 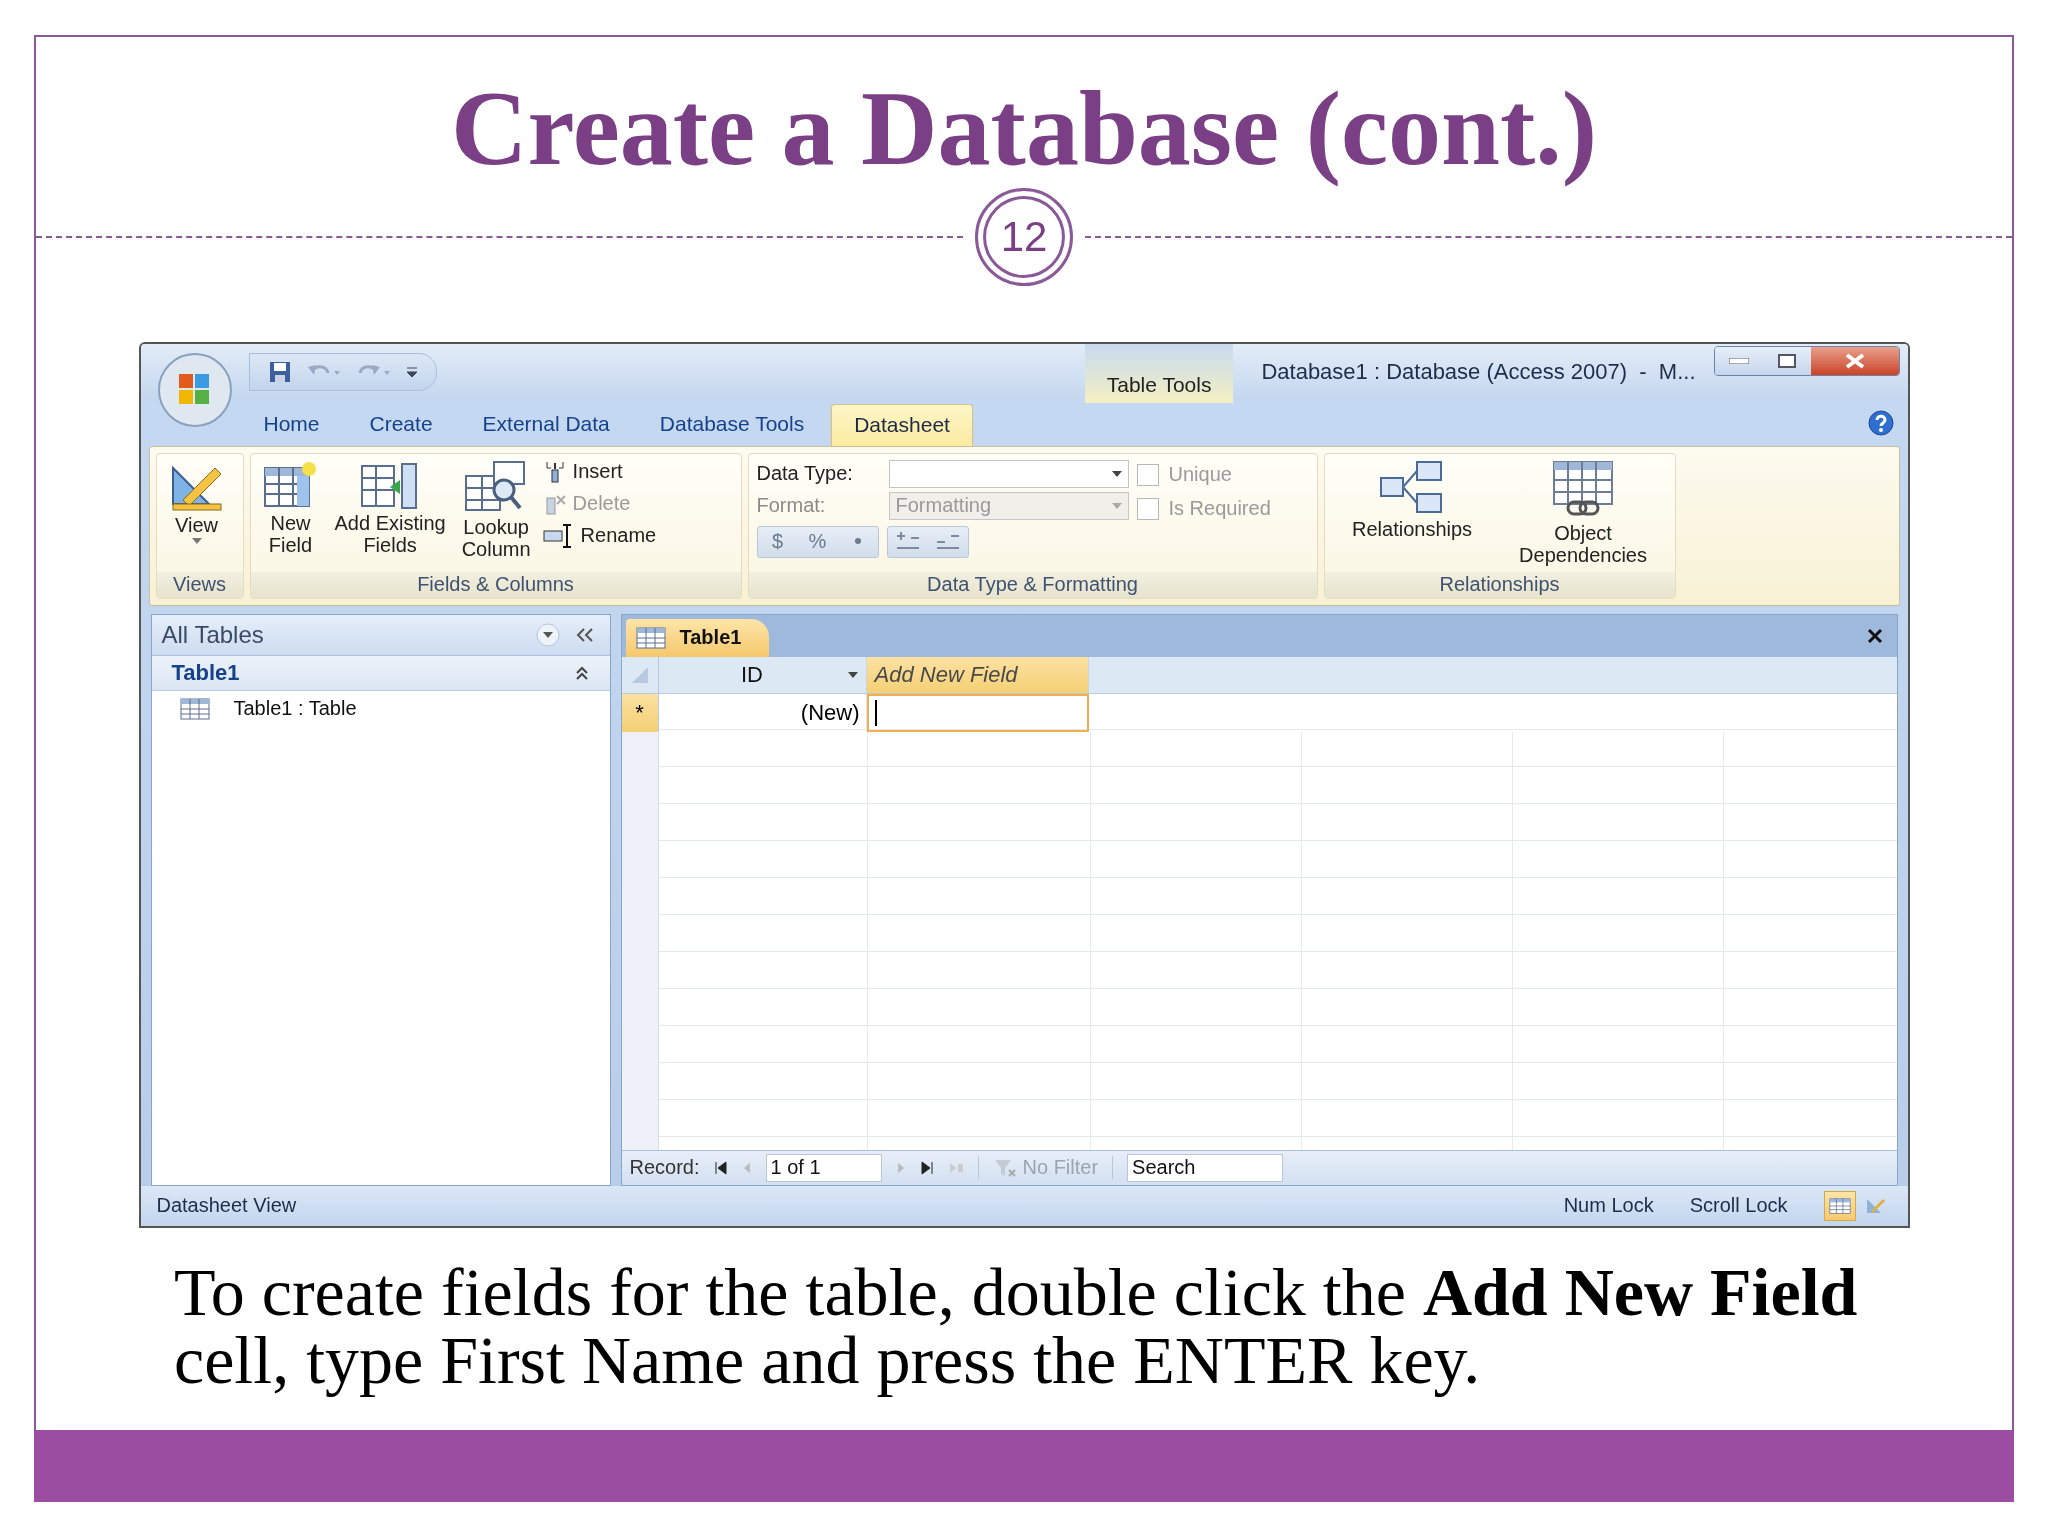 I want to click on ruler-pencil-icon, so click(x=1875, y=1205).